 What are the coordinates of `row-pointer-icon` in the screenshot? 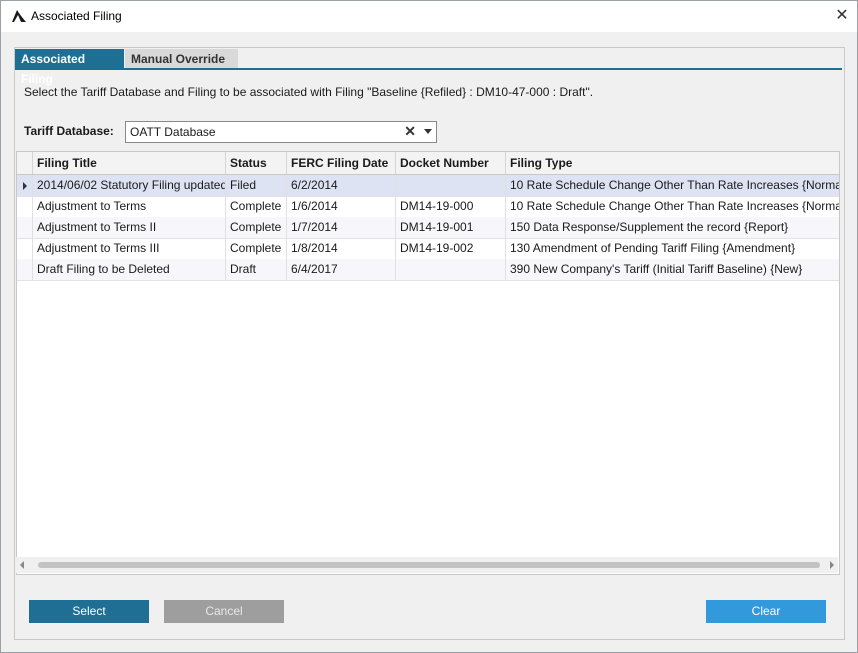 It's located at (25, 186).